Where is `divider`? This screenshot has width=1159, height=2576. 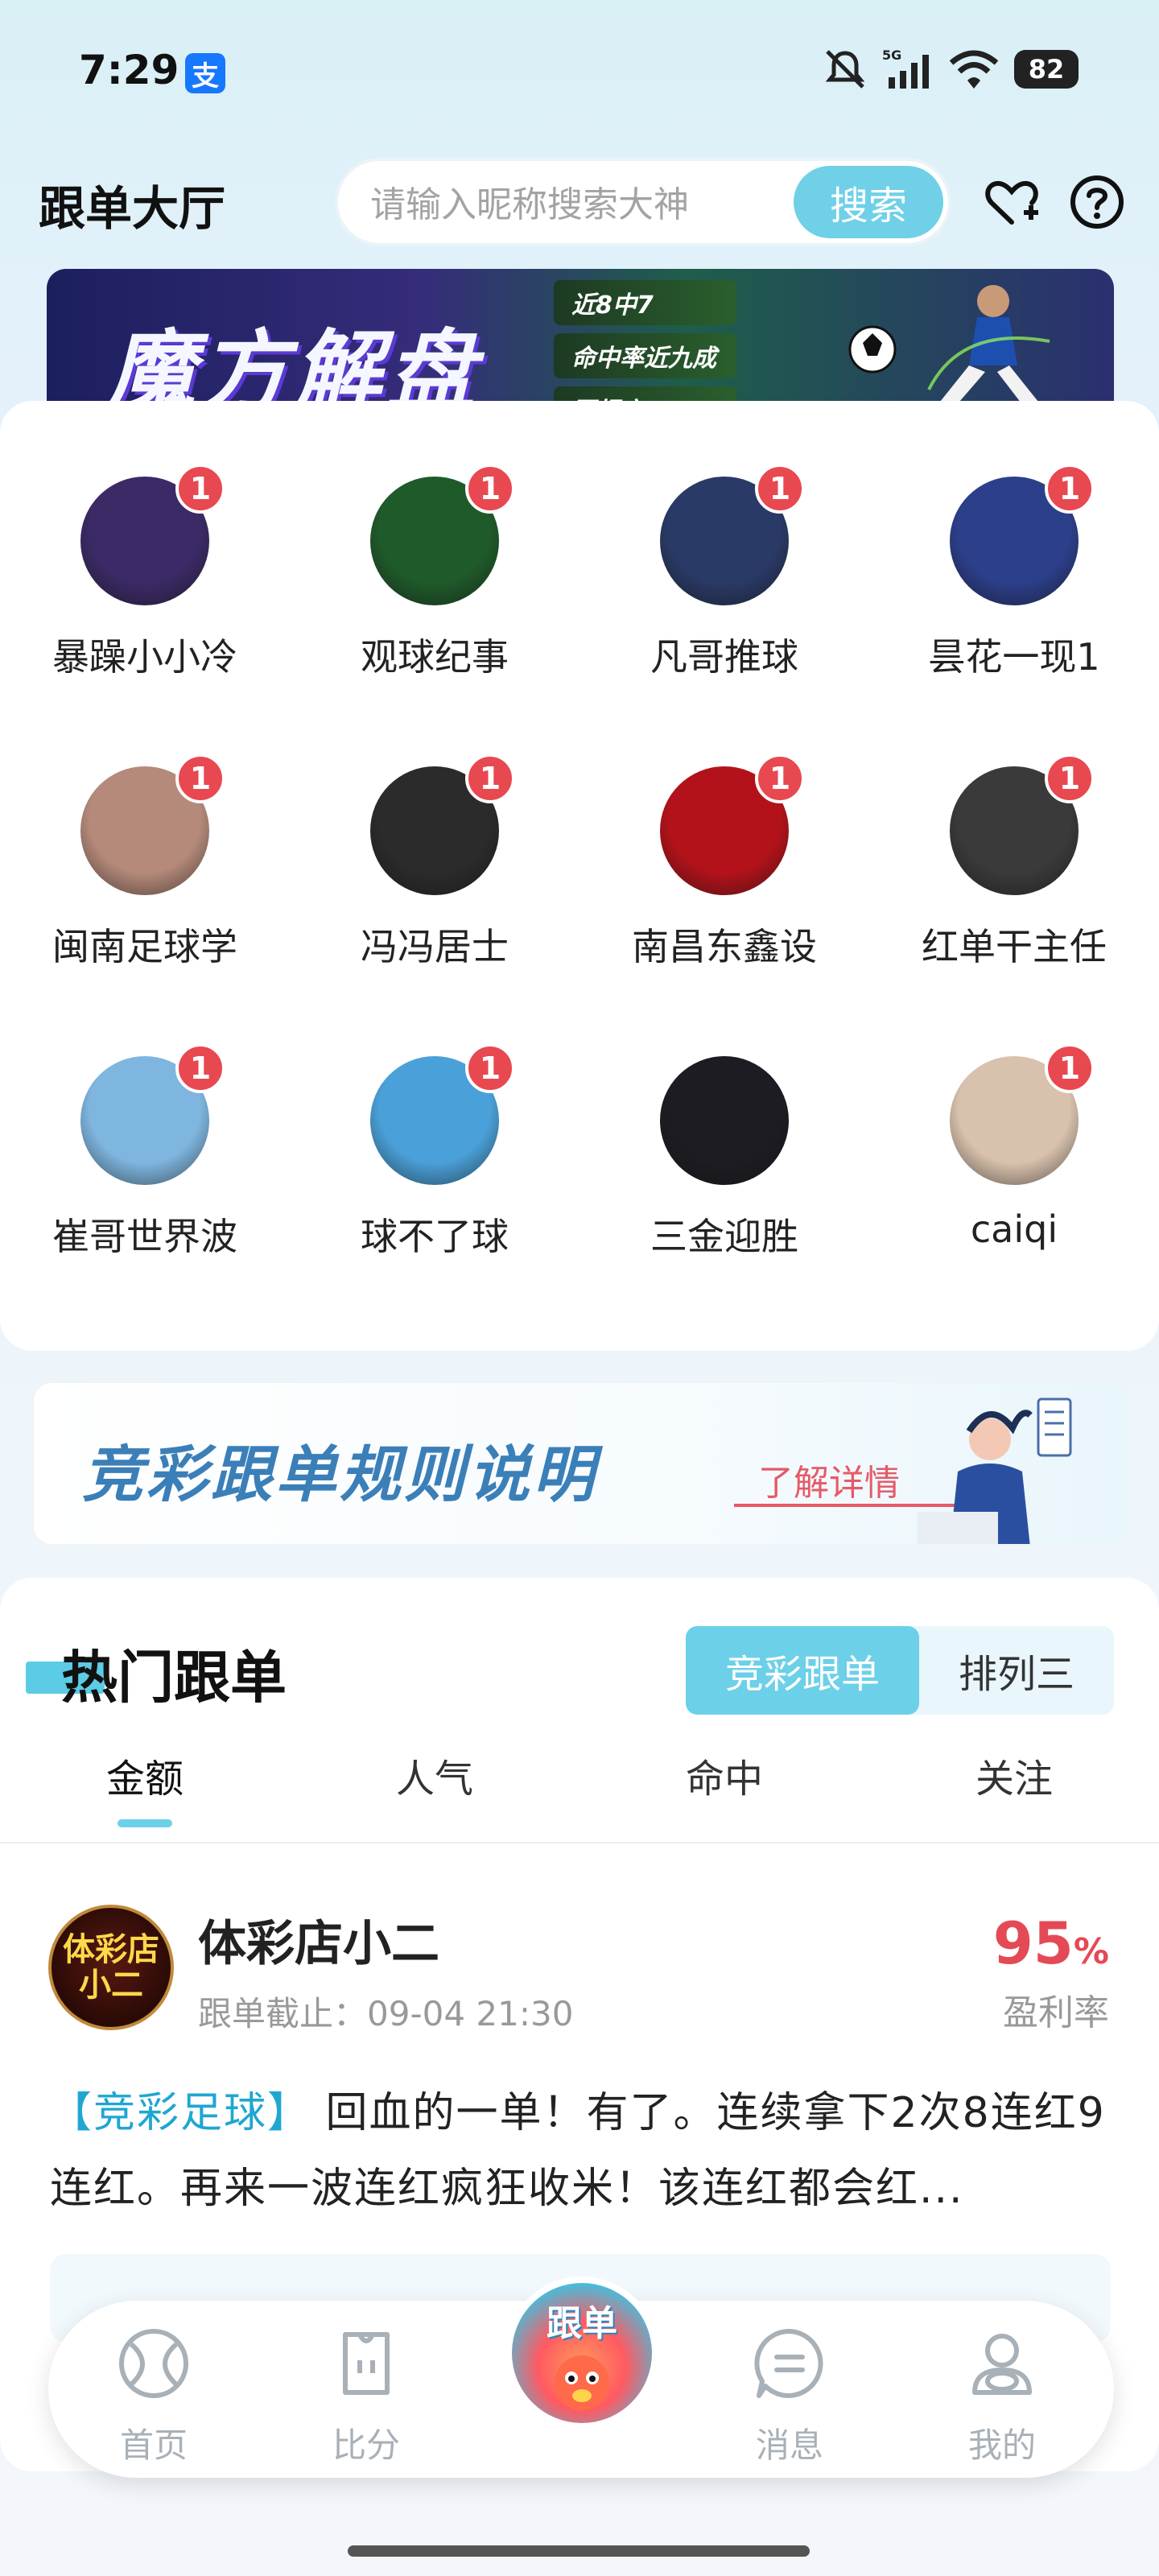
divider is located at coordinates (579, 1842).